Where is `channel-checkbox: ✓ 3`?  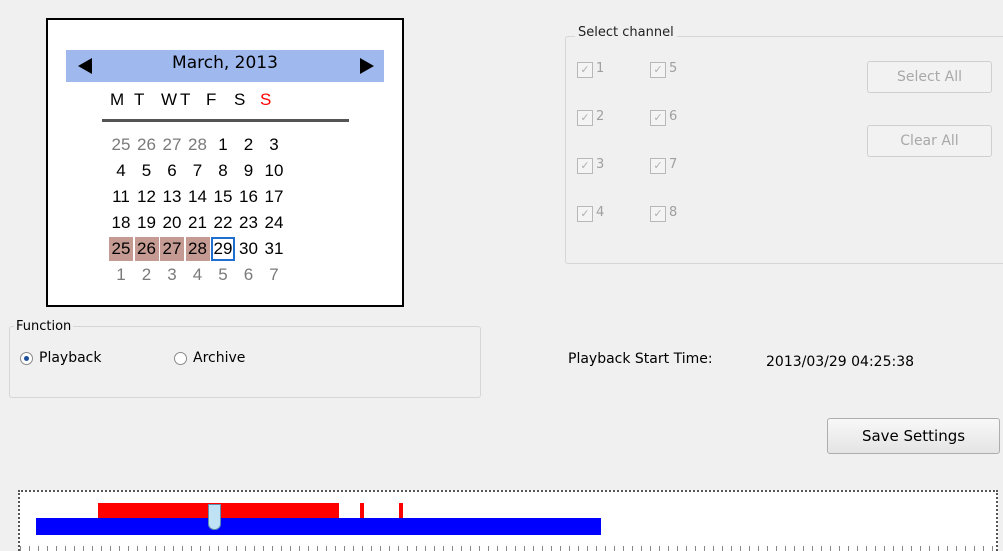 channel-checkbox: ✓ 3 is located at coordinates (602, 167).